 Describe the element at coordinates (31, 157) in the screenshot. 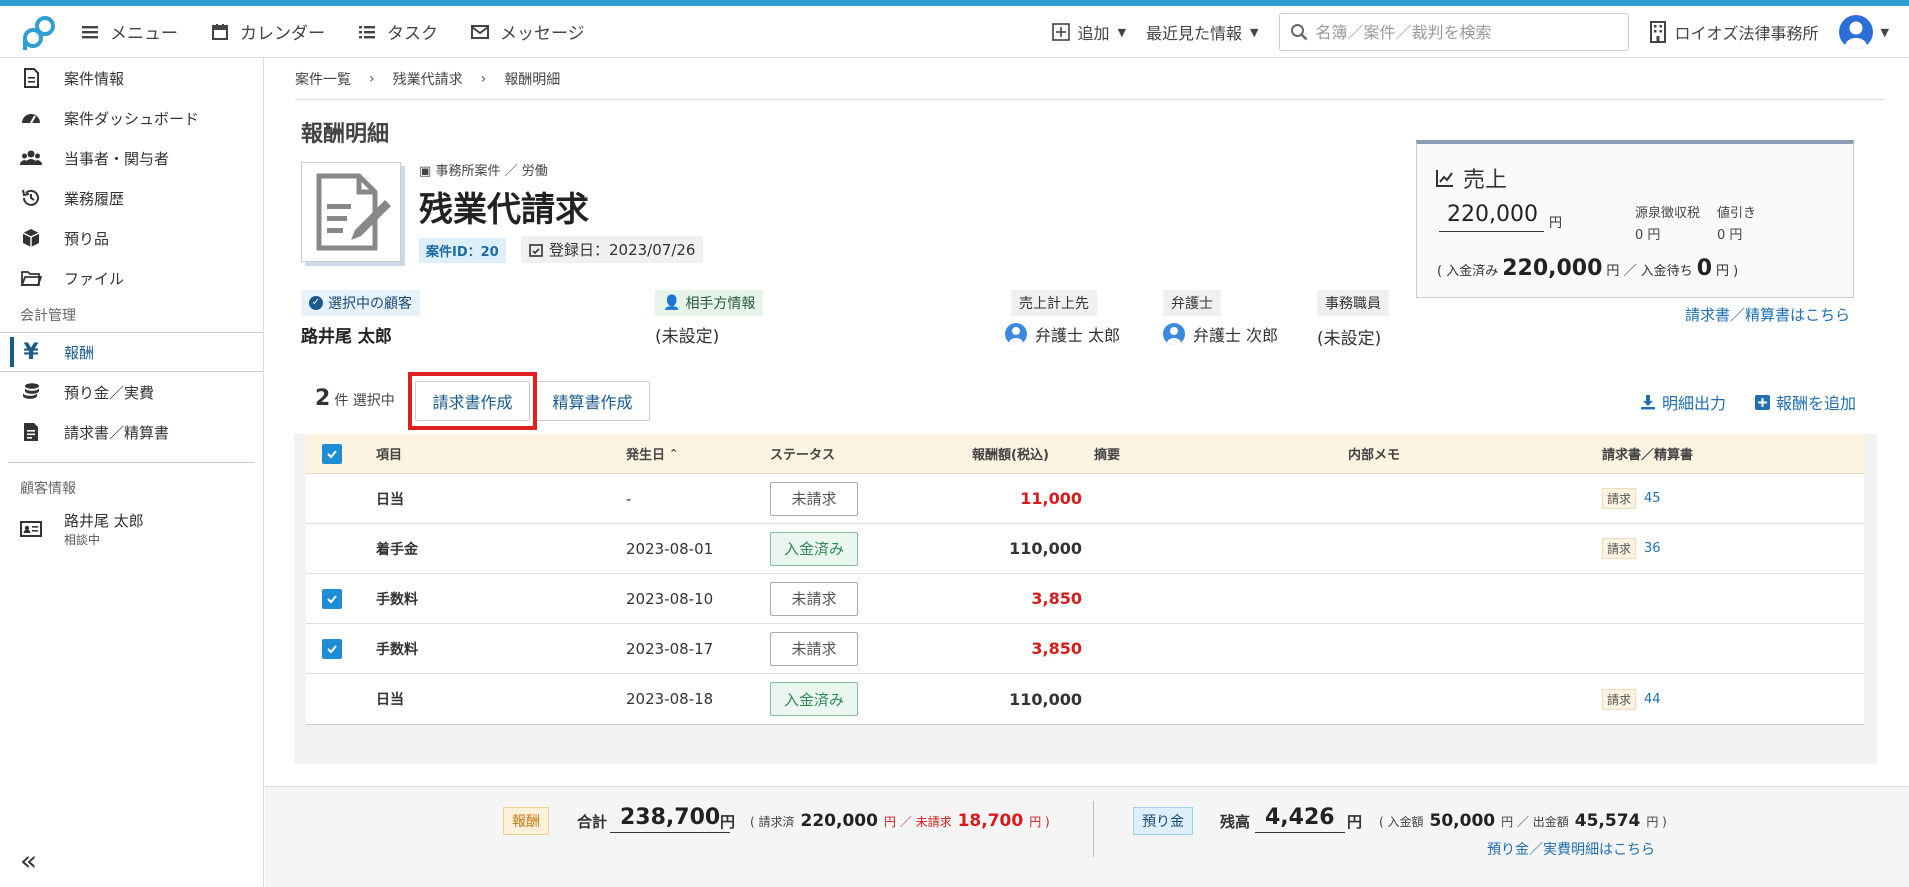

I see `people-icon` at that location.